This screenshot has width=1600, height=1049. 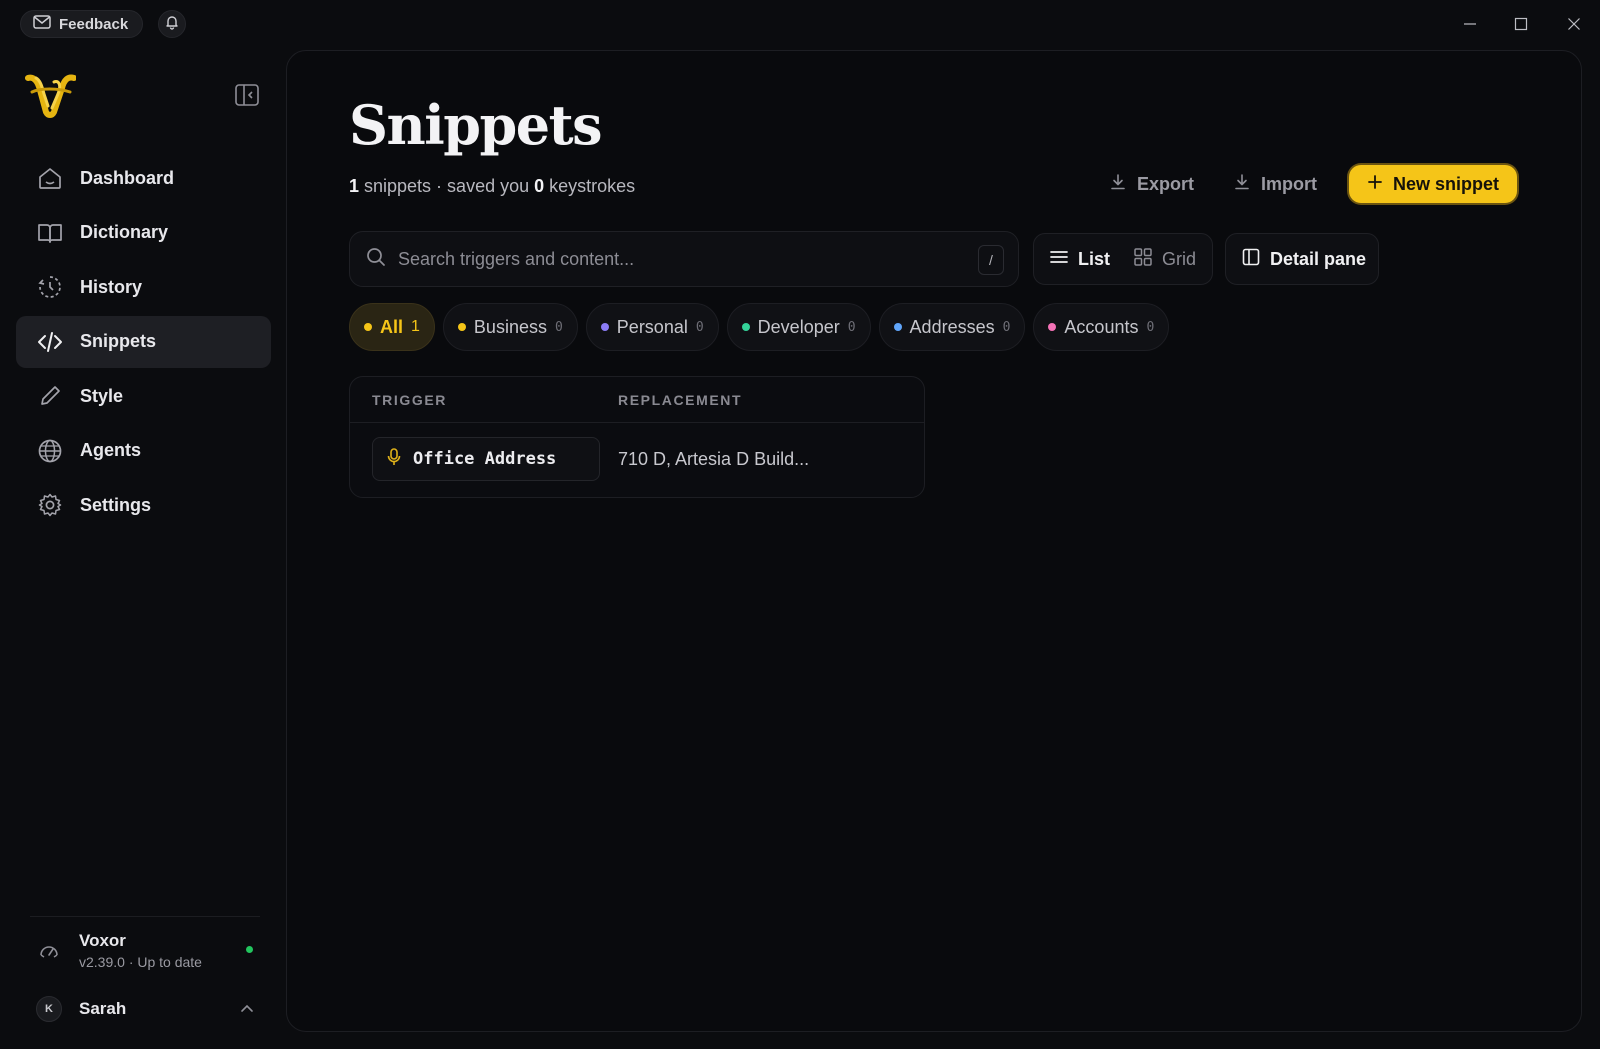 What do you see at coordinates (991, 260) in the screenshot?
I see `search-shortcut-key: /` at bounding box center [991, 260].